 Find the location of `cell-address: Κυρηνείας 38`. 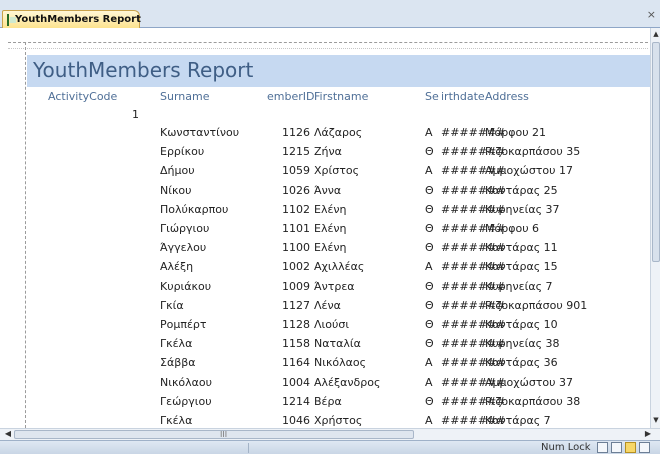

cell-address: Κυρηνείας 38 is located at coordinates (522, 344).